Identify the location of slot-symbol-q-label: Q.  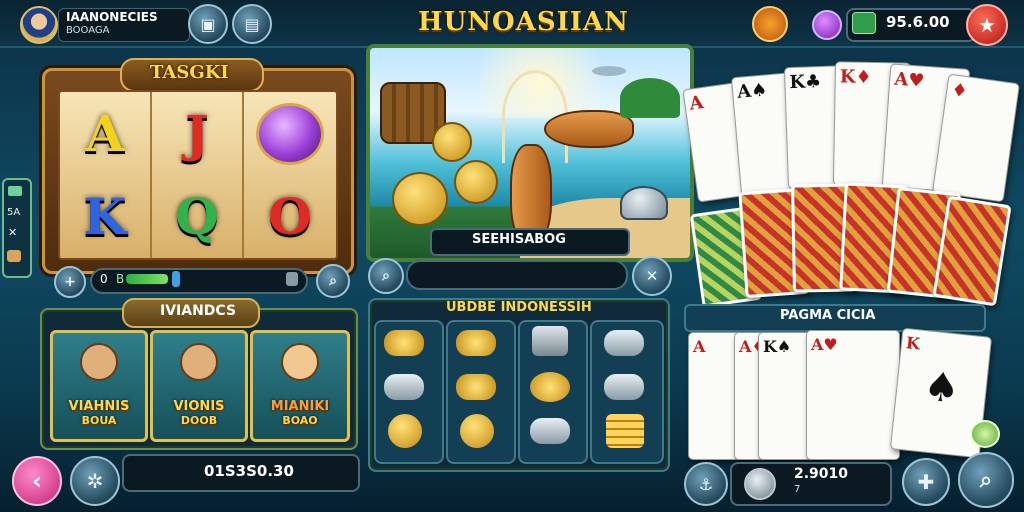
(197, 216).